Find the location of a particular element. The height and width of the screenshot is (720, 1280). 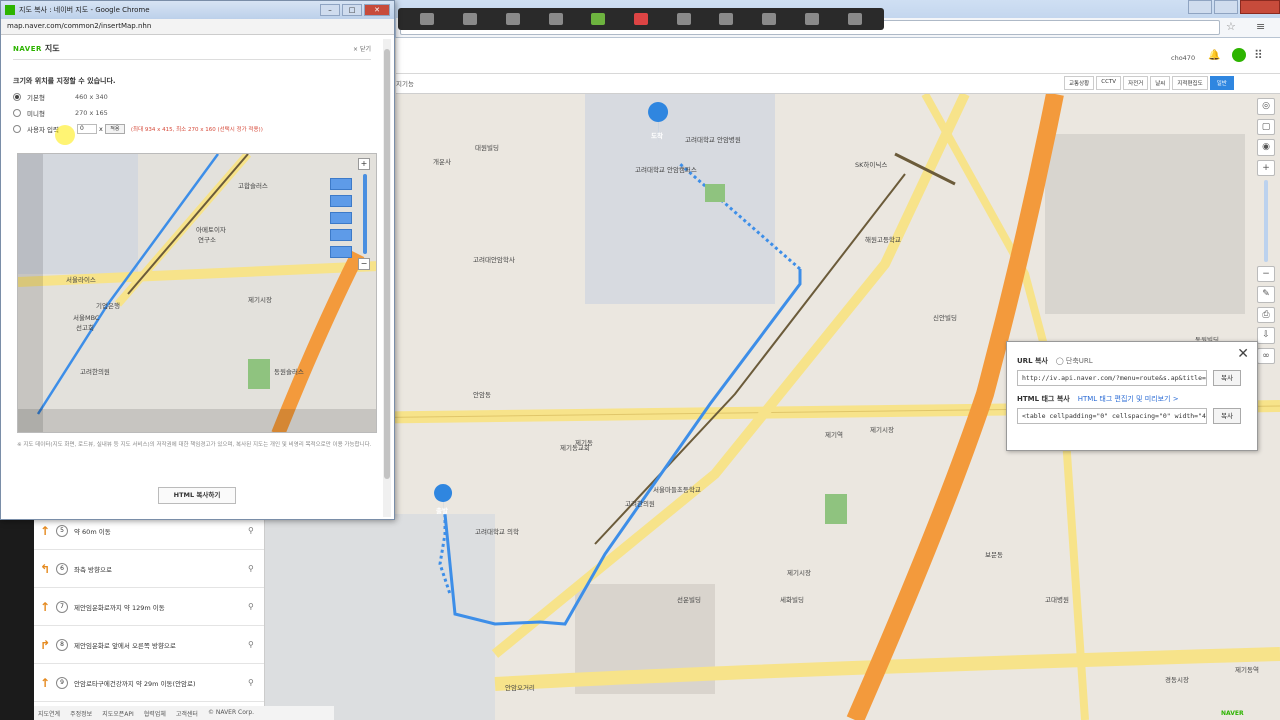

footer-link: 지도오픈API is located at coordinates (118, 713).